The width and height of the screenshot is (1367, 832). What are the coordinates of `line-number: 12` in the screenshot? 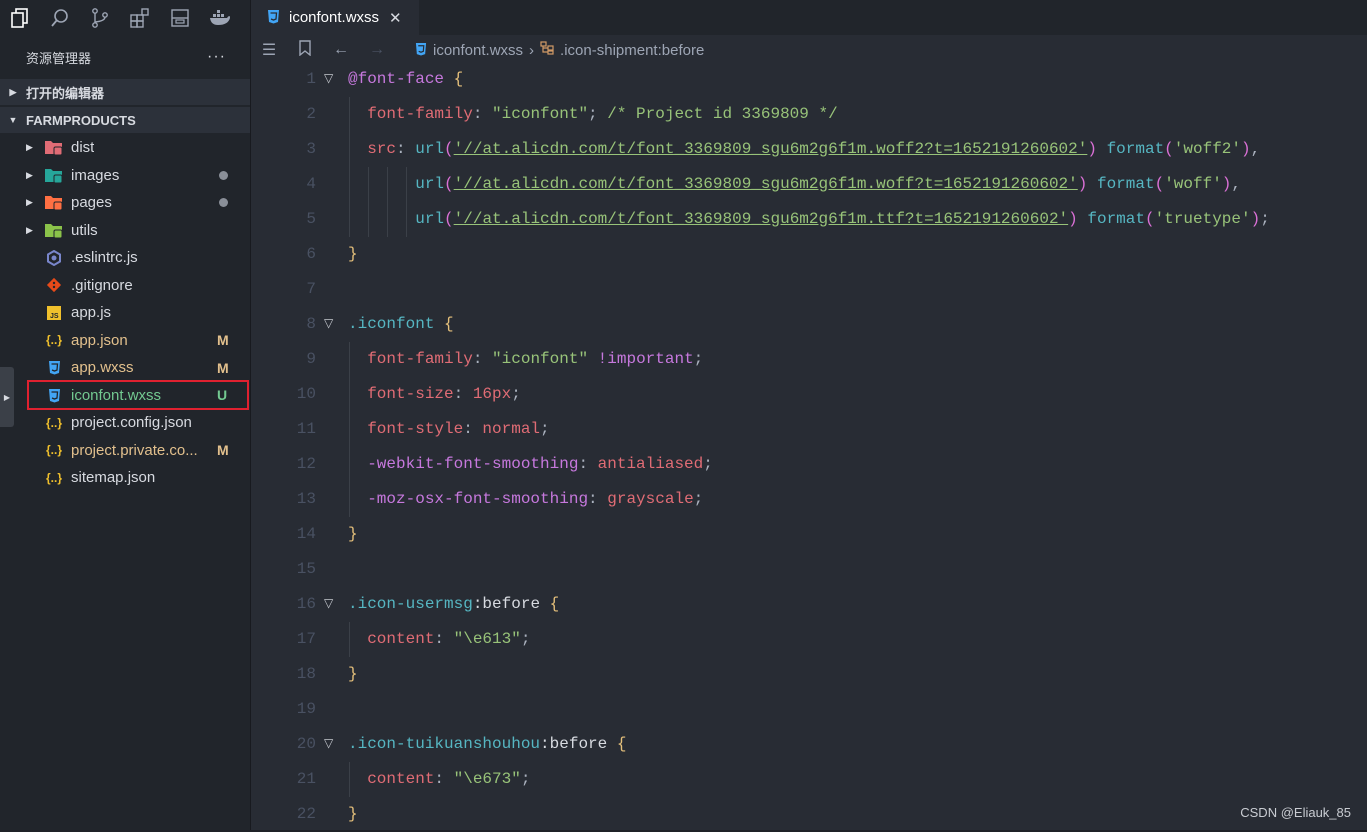 It's located at (306, 464).